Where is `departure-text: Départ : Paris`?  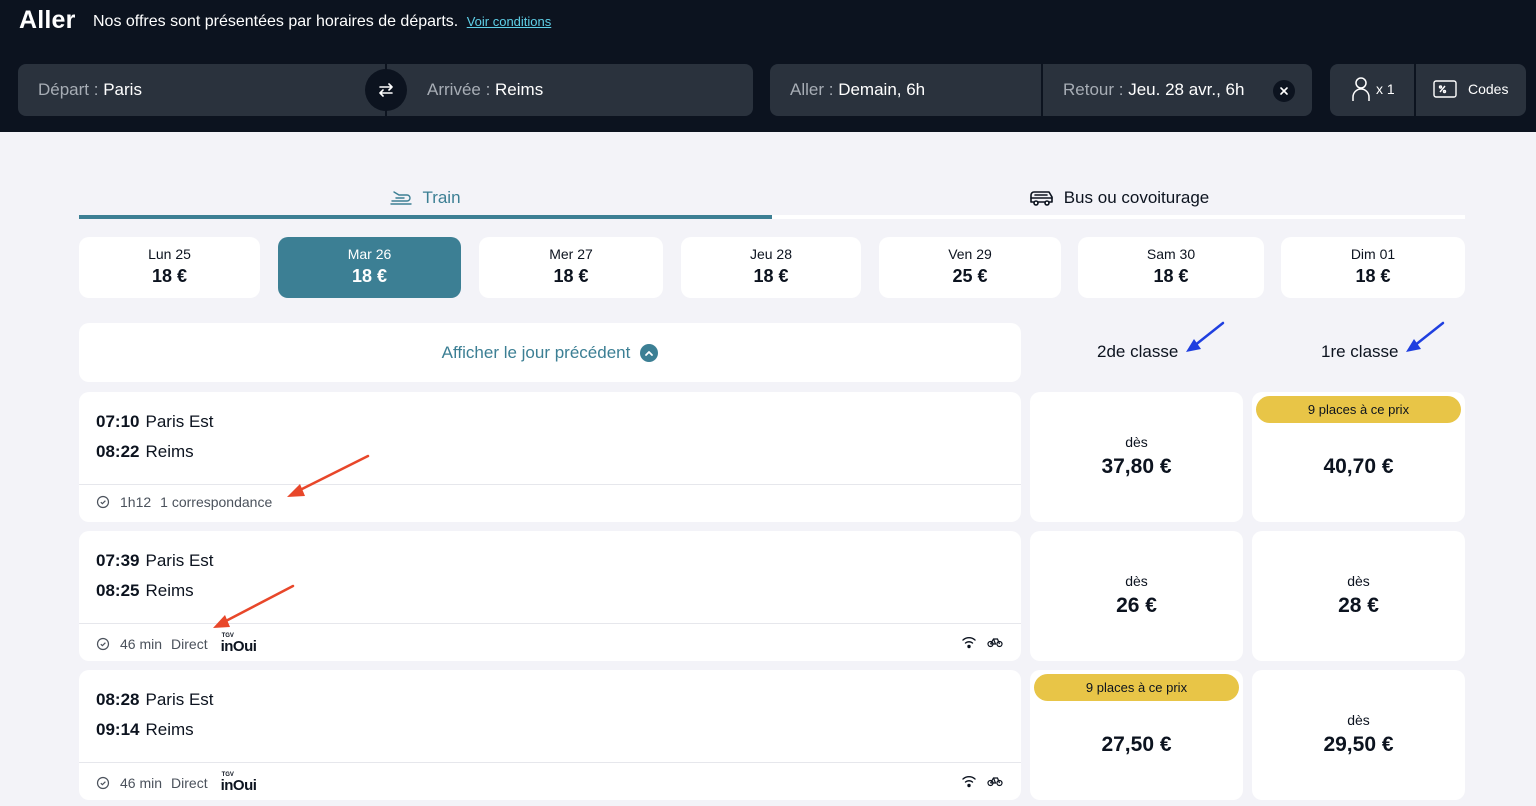
departure-text: Départ : Paris is located at coordinates (90, 90).